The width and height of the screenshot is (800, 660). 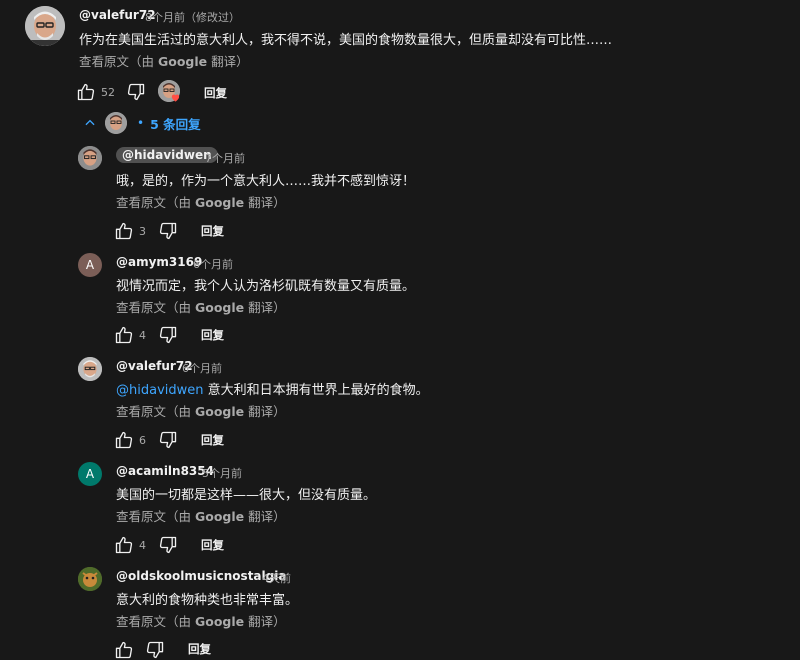 I want to click on heart-icon, so click(x=175, y=98).